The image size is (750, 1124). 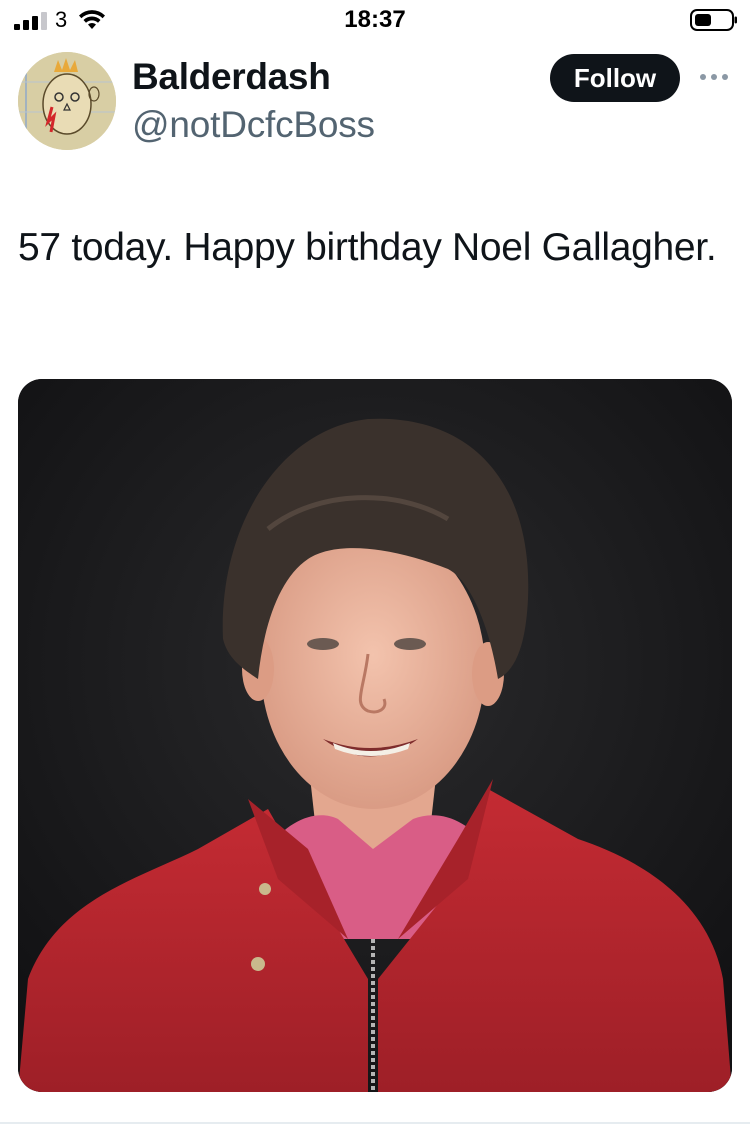 I want to click on status-time: 18:37, so click(x=375, y=19).